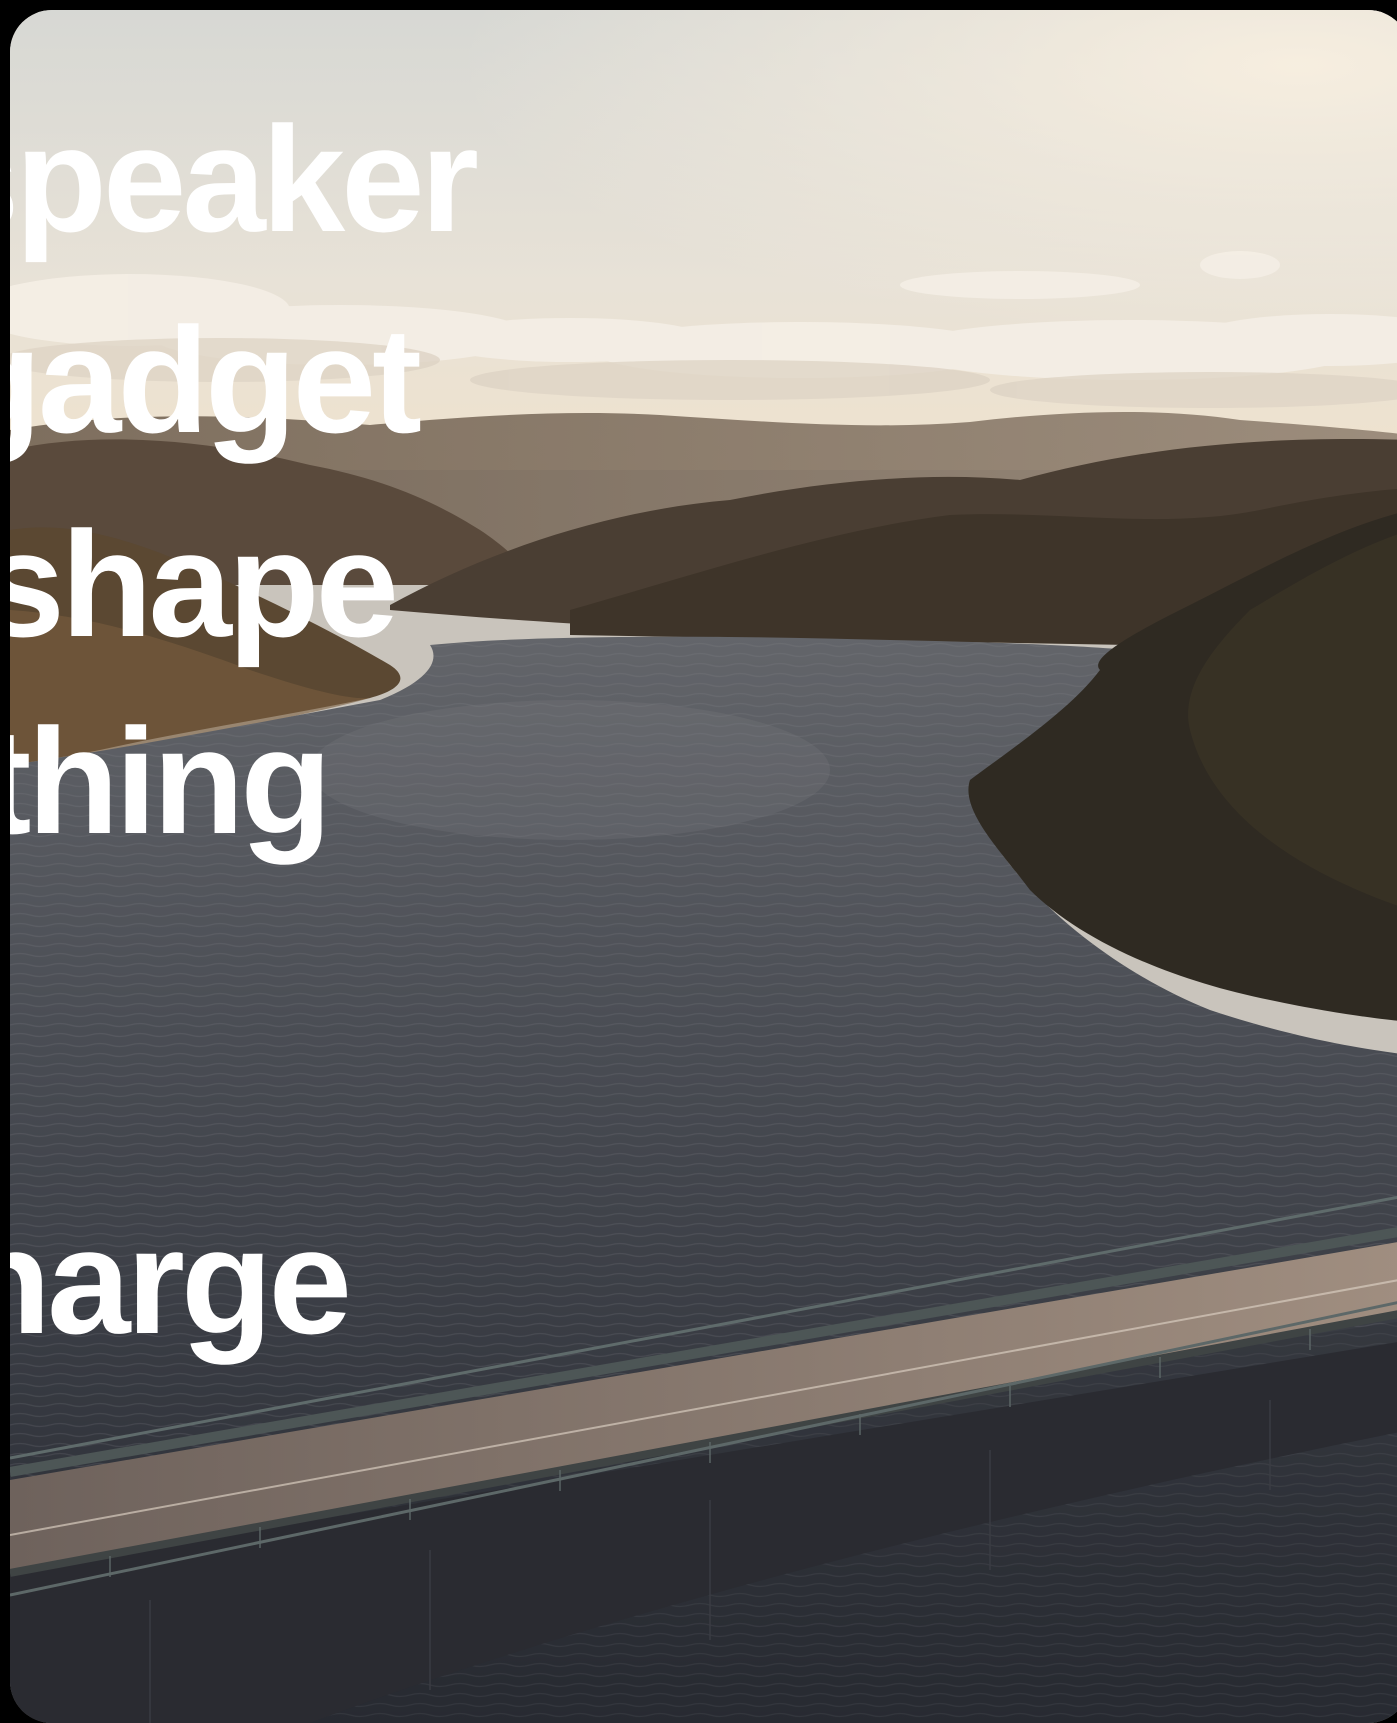 This screenshot has width=1397, height=1723. What do you see at coordinates (244, 179) in the screenshot?
I see `headline-line-1: speaker` at bounding box center [244, 179].